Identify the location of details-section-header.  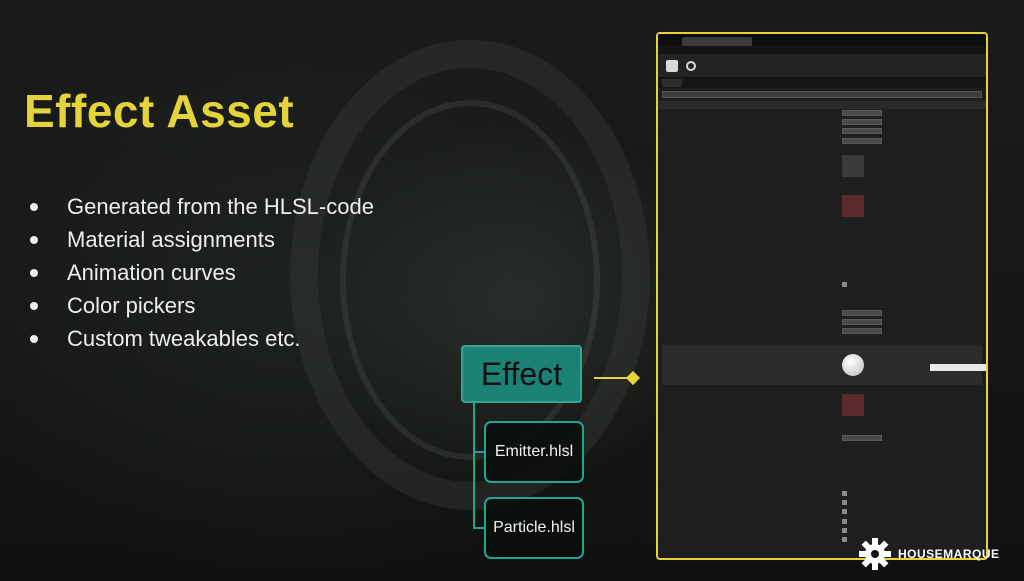
(822, 105).